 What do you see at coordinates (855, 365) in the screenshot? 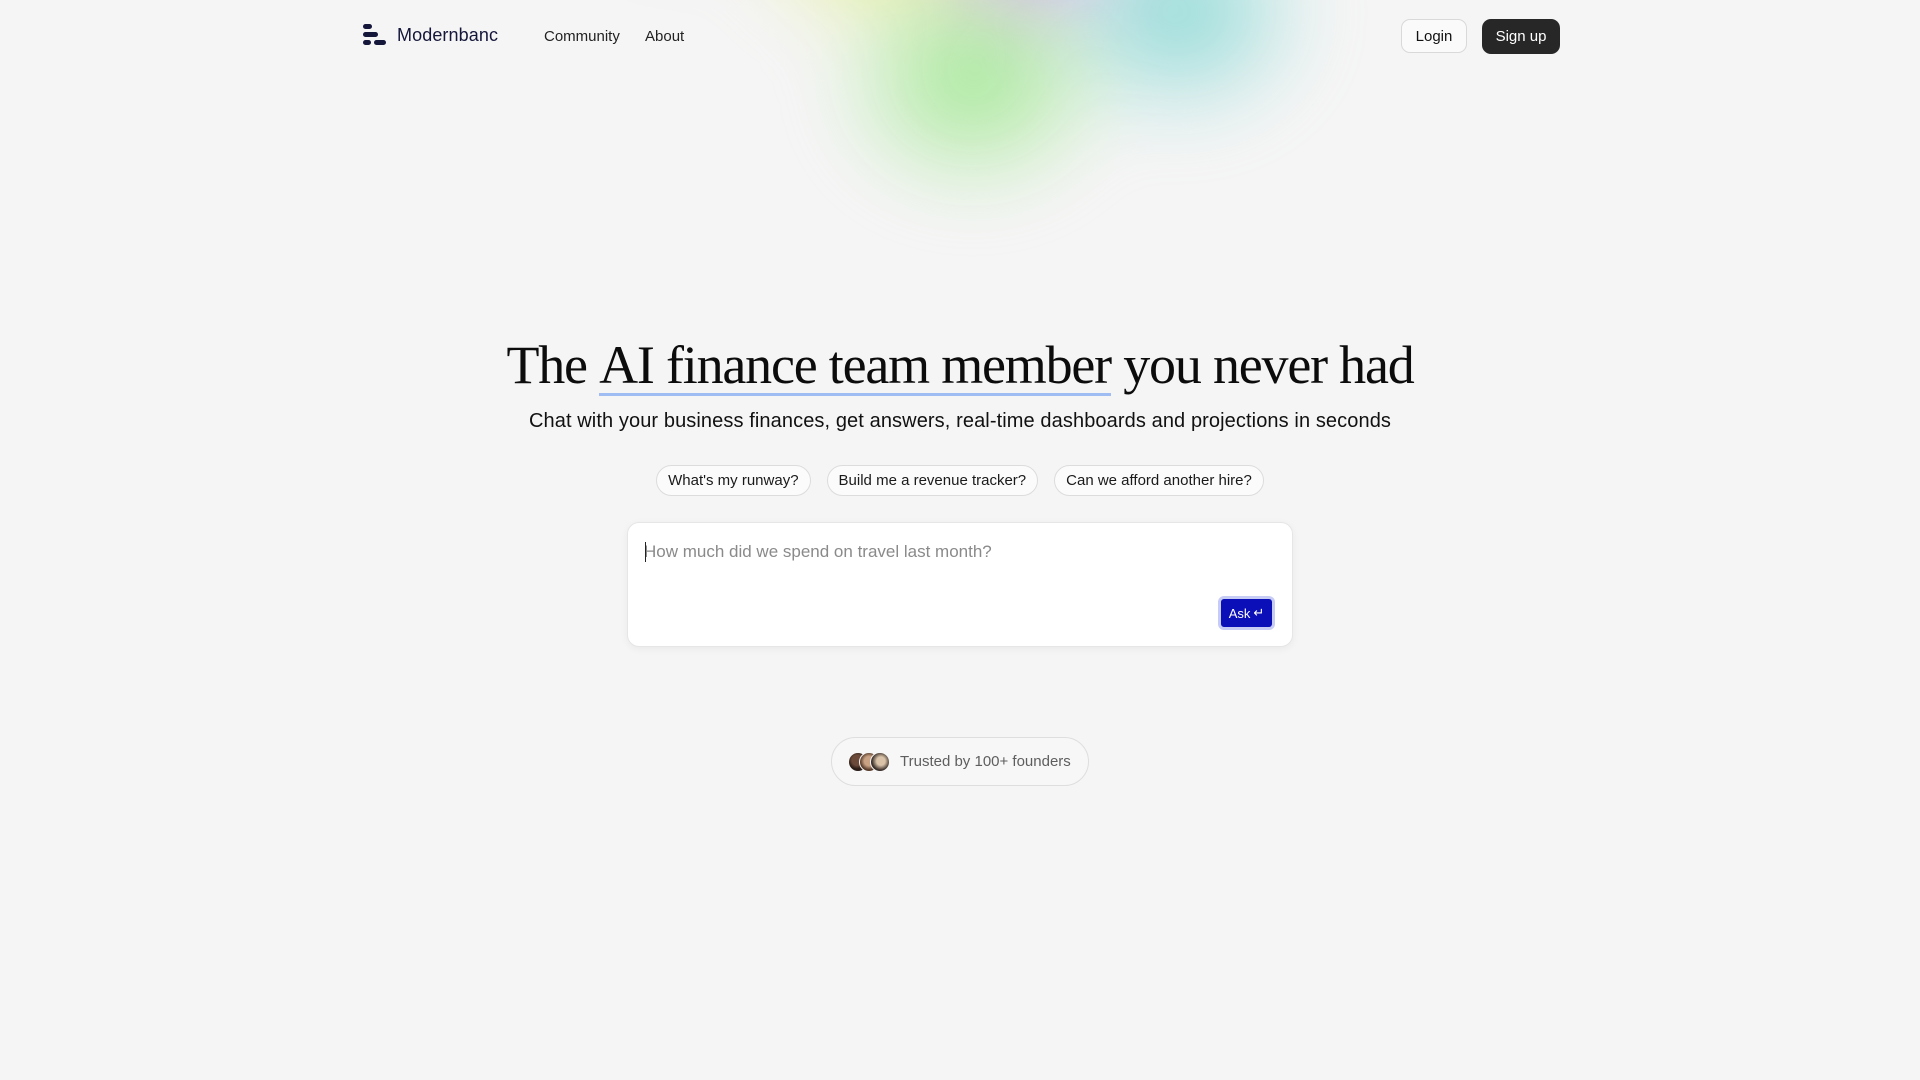
I see `hero-title-highlight: AI finance team member` at bounding box center [855, 365].